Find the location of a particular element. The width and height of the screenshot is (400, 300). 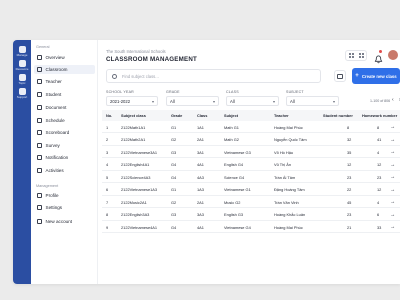

search-box is located at coordinates (213, 76).